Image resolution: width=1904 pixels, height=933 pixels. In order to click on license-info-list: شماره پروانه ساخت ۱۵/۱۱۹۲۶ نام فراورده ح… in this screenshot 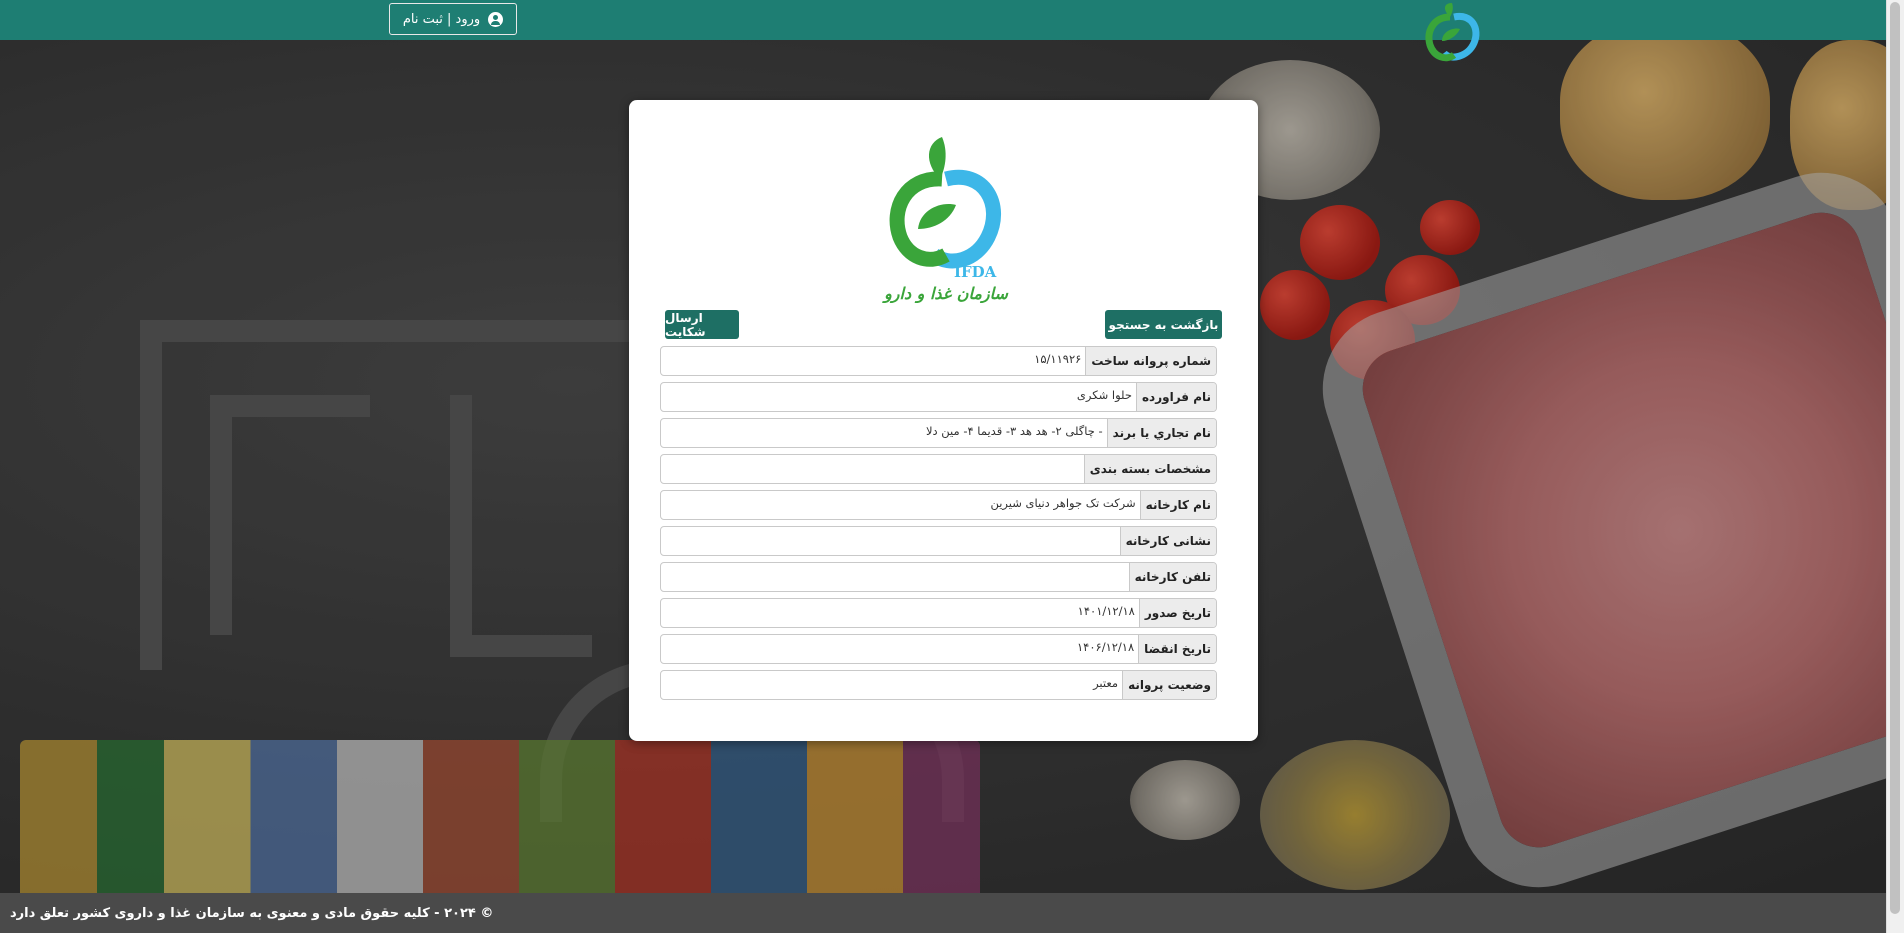, I will do `click(938, 526)`.